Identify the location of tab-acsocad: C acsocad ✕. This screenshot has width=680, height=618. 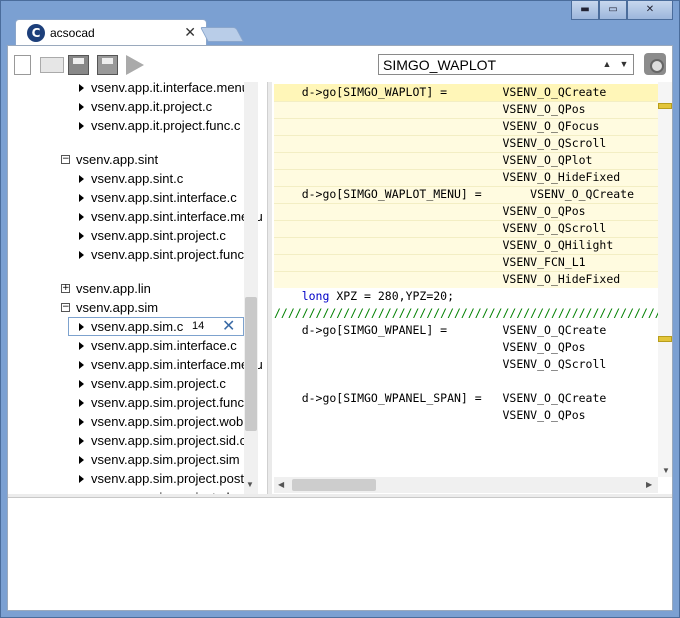
(111, 32).